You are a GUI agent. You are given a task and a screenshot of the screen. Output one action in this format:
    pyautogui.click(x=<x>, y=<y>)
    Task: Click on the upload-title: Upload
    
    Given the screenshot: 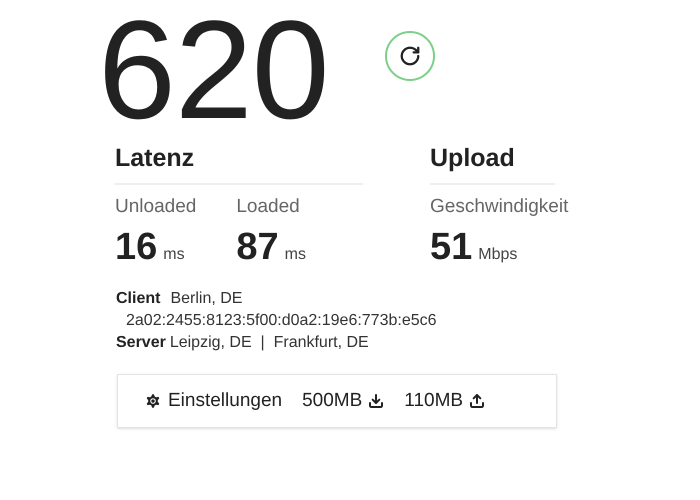 What is the action you would take?
    pyautogui.click(x=492, y=165)
    